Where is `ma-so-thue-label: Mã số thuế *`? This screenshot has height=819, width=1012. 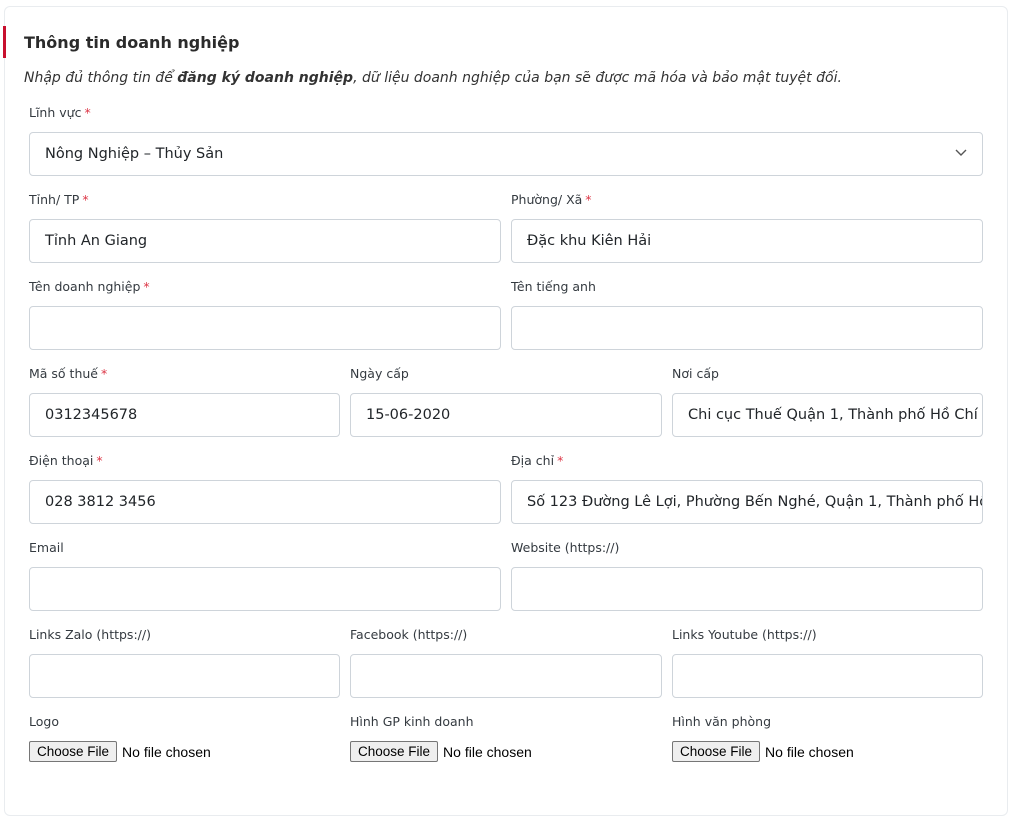
ma-so-thue-label: Mã số thuế * is located at coordinates (68, 373).